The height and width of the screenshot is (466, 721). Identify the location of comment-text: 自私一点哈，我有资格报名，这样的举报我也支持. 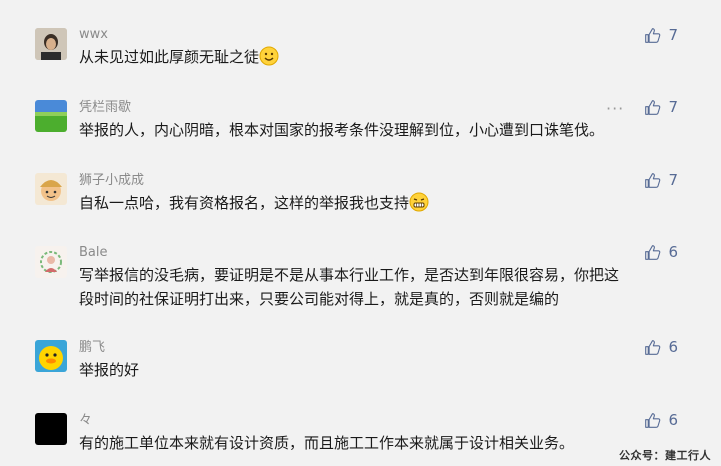
(384, 205).